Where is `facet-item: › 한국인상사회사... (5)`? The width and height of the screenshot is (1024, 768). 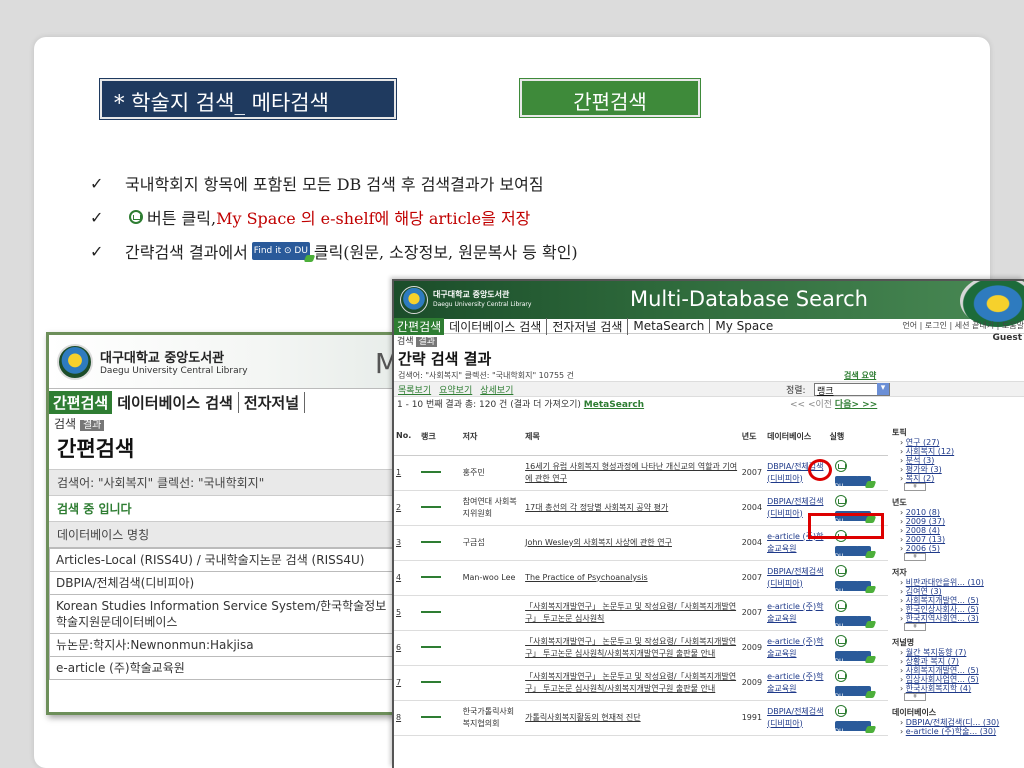 facet-item: › 한국인상사회사... (5) is located at coordinates (958, 609).